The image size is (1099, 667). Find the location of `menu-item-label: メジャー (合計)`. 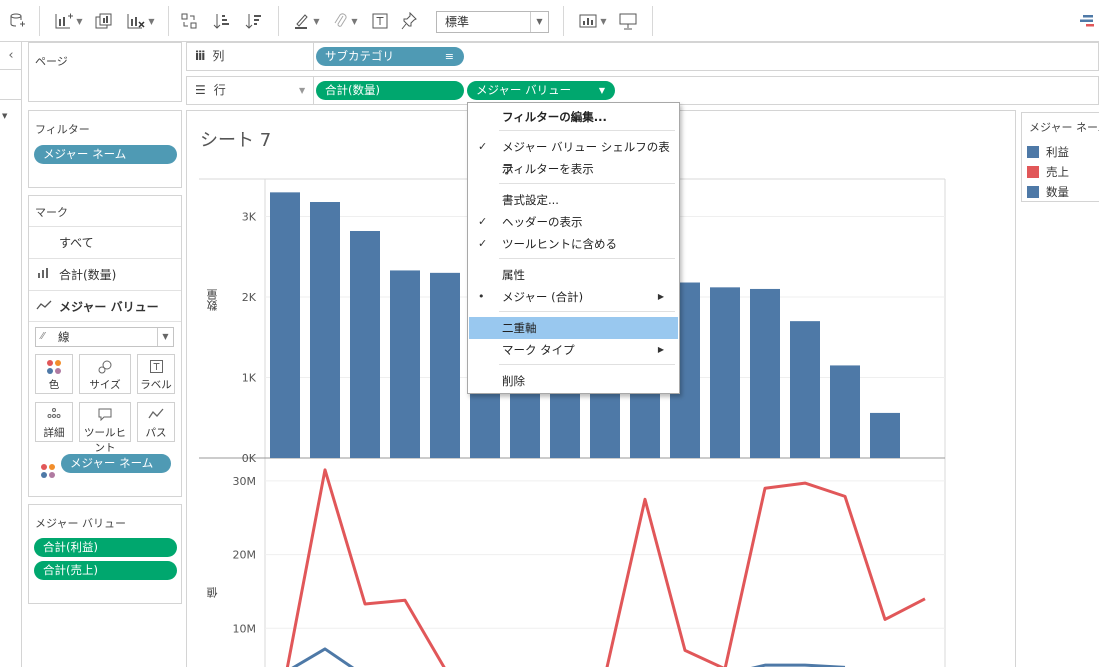

menu-item-label: メジャー (合計) is located at coordinates (543, 297).